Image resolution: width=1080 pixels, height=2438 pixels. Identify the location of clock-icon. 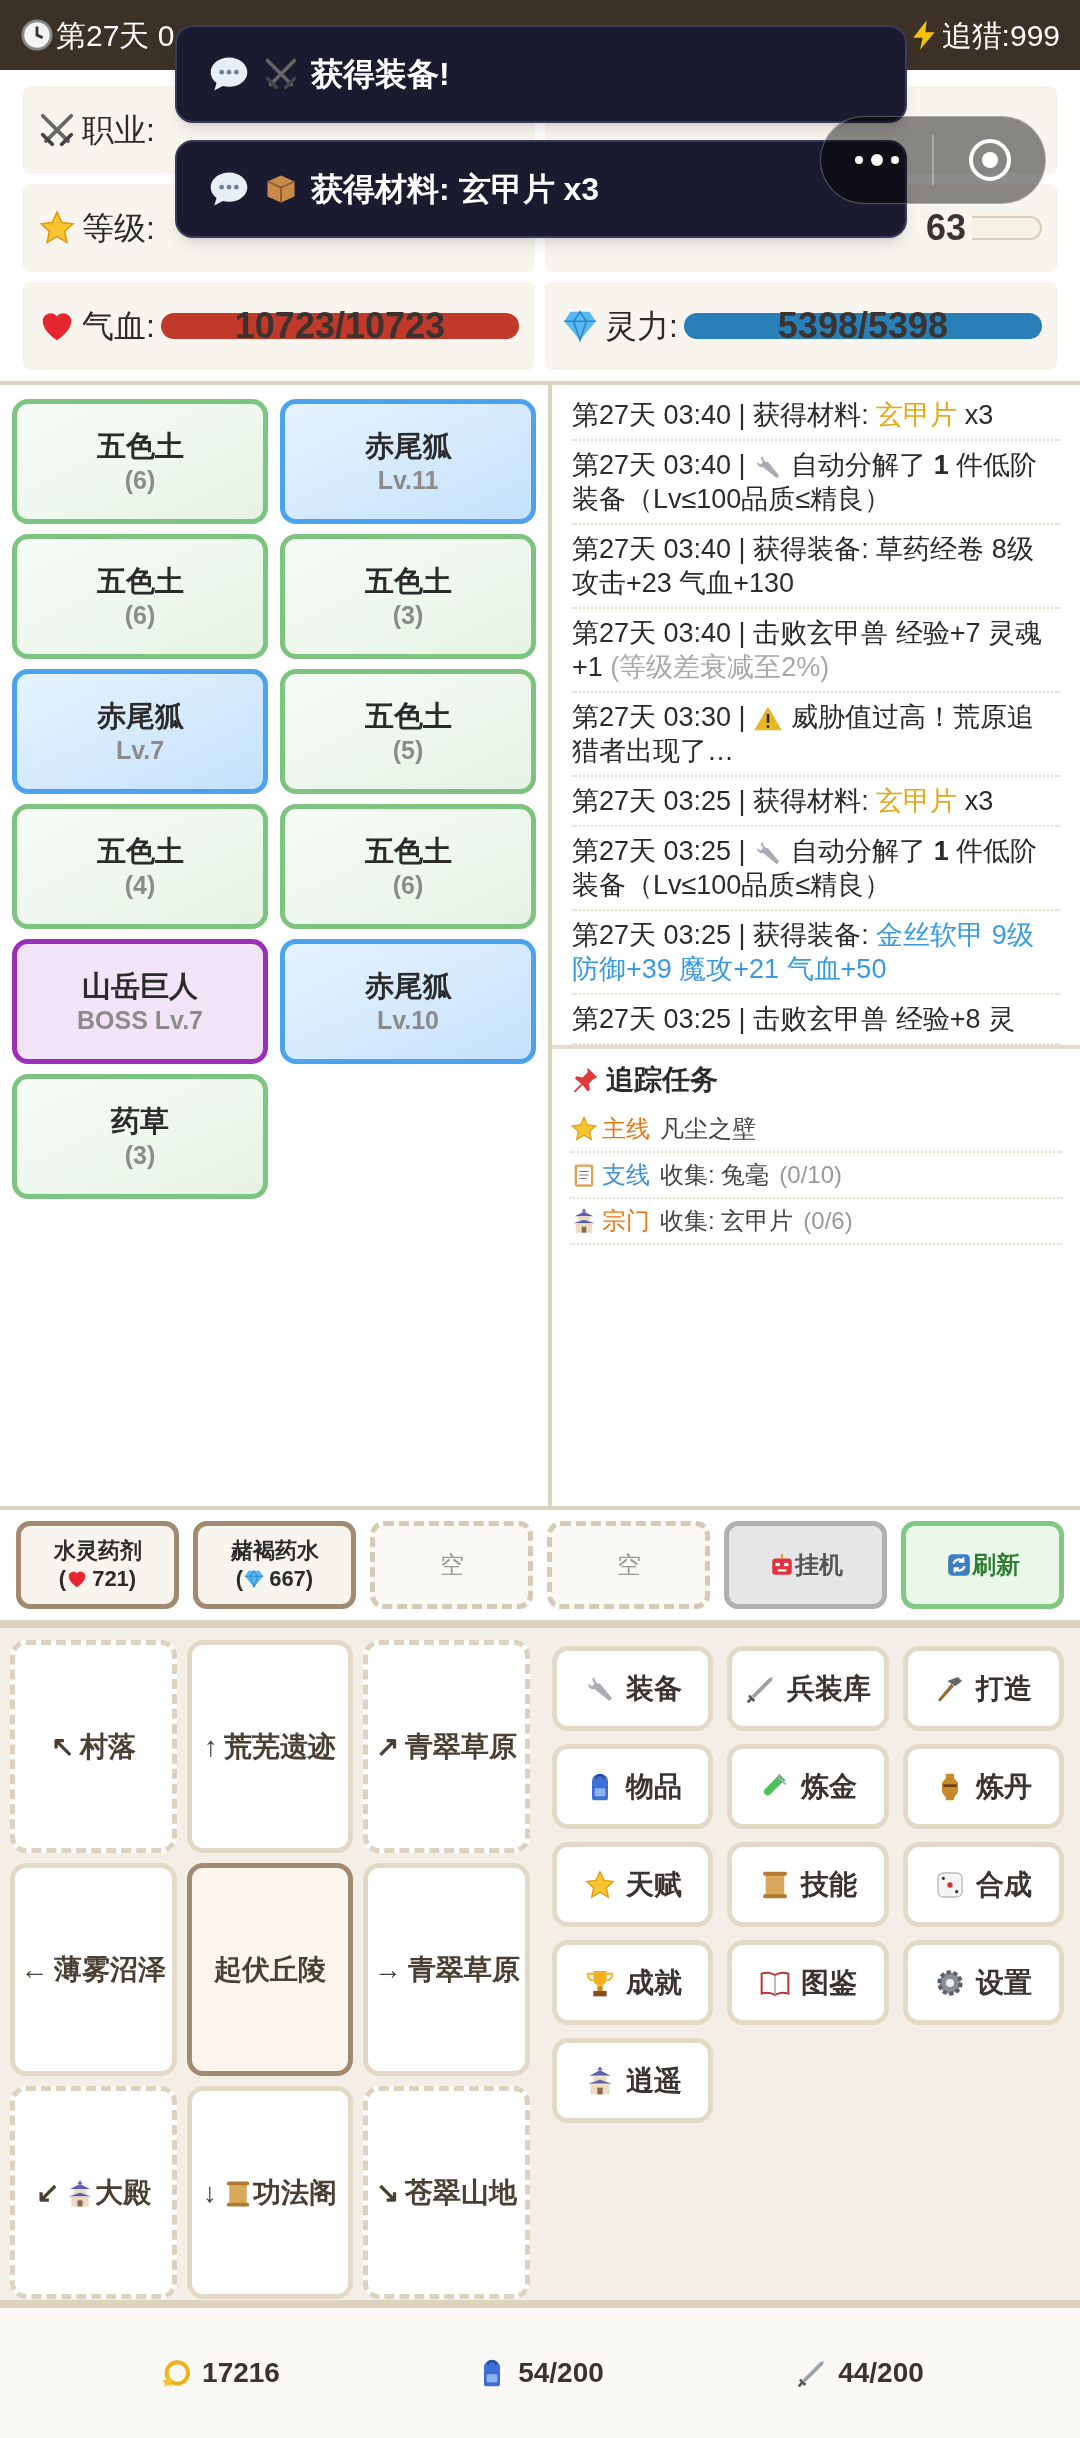
(37, 35).